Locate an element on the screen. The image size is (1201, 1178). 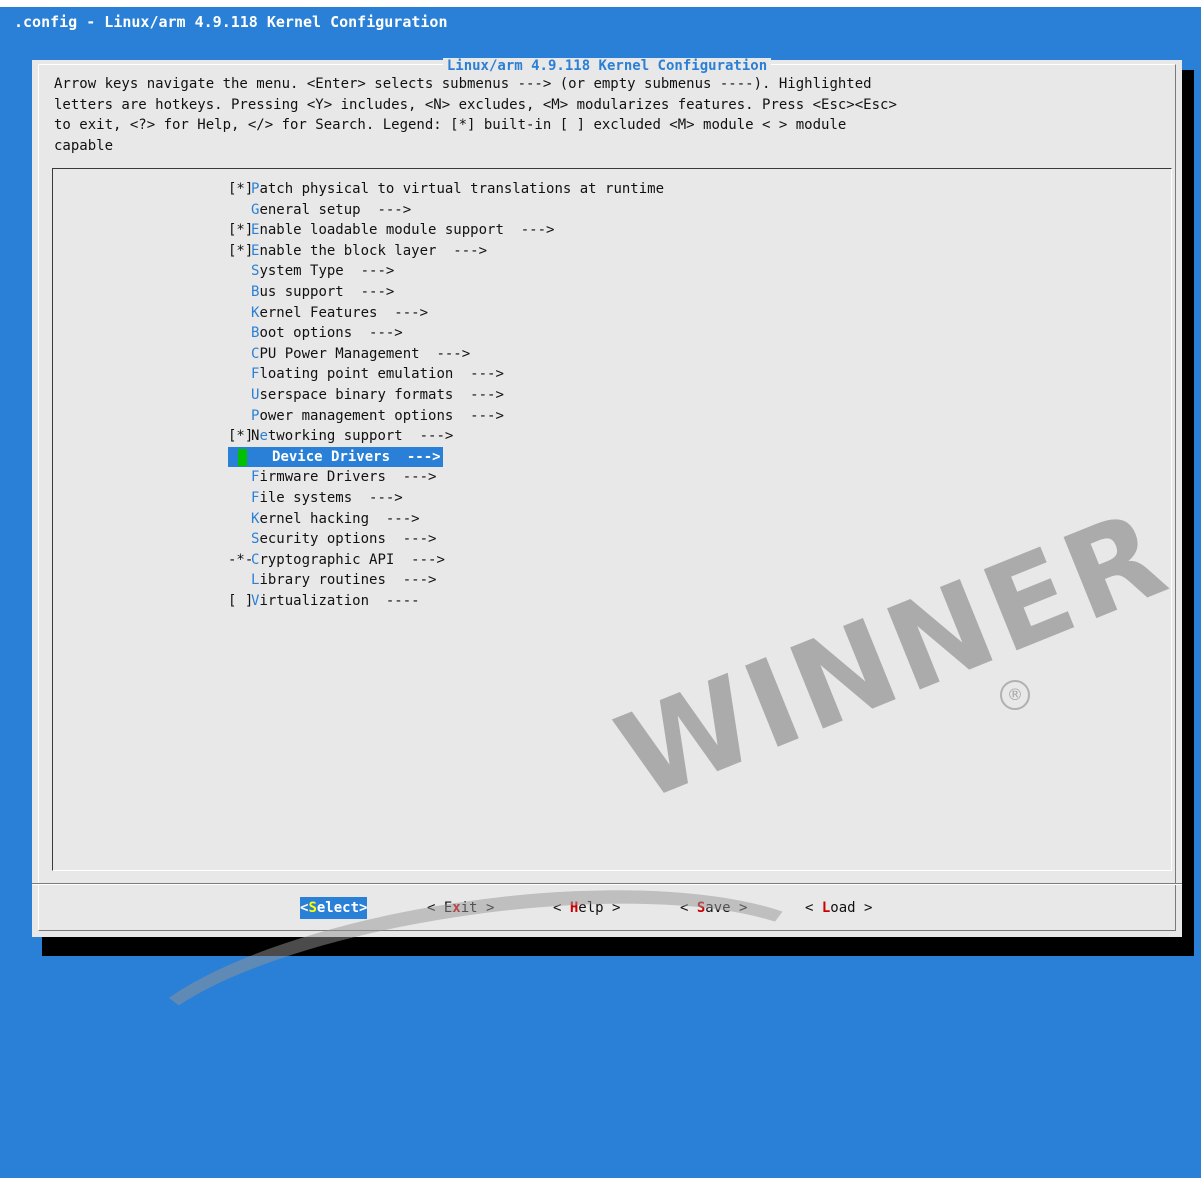
menu-item-label: Boot options ---> is located at coordinates (327, 333).